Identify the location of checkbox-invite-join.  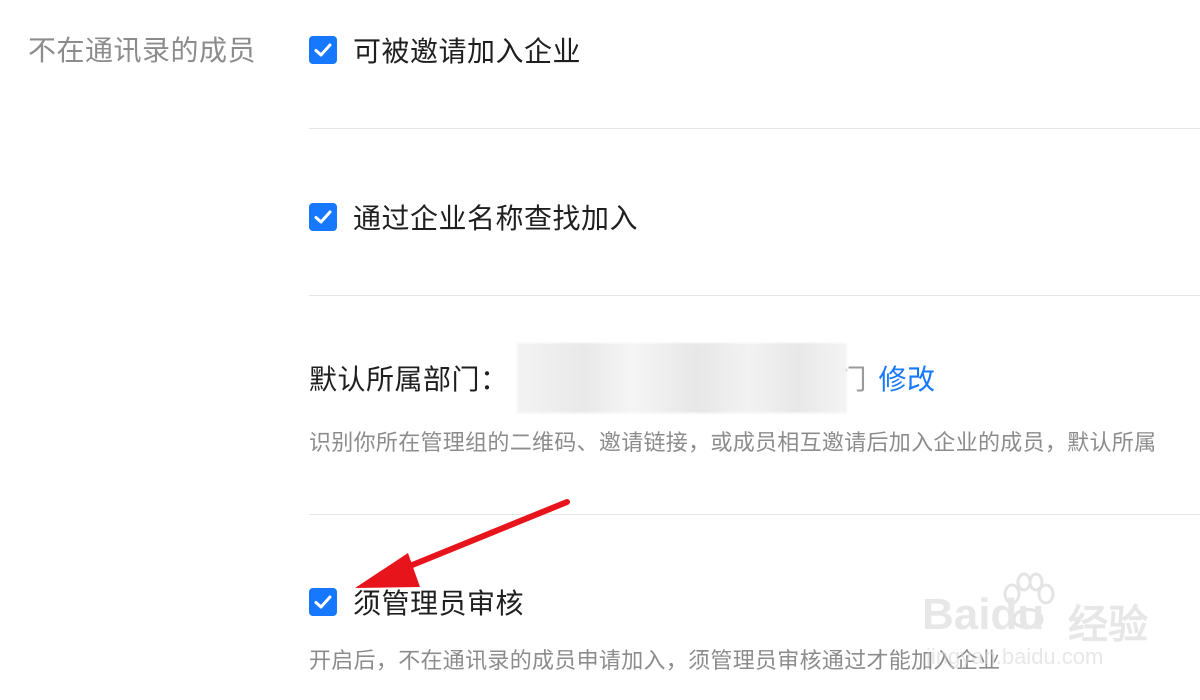
(323, 50).